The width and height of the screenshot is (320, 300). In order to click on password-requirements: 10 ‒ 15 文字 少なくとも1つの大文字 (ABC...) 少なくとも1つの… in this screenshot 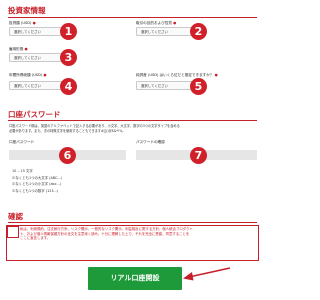, I will do `click(37, 180)`.